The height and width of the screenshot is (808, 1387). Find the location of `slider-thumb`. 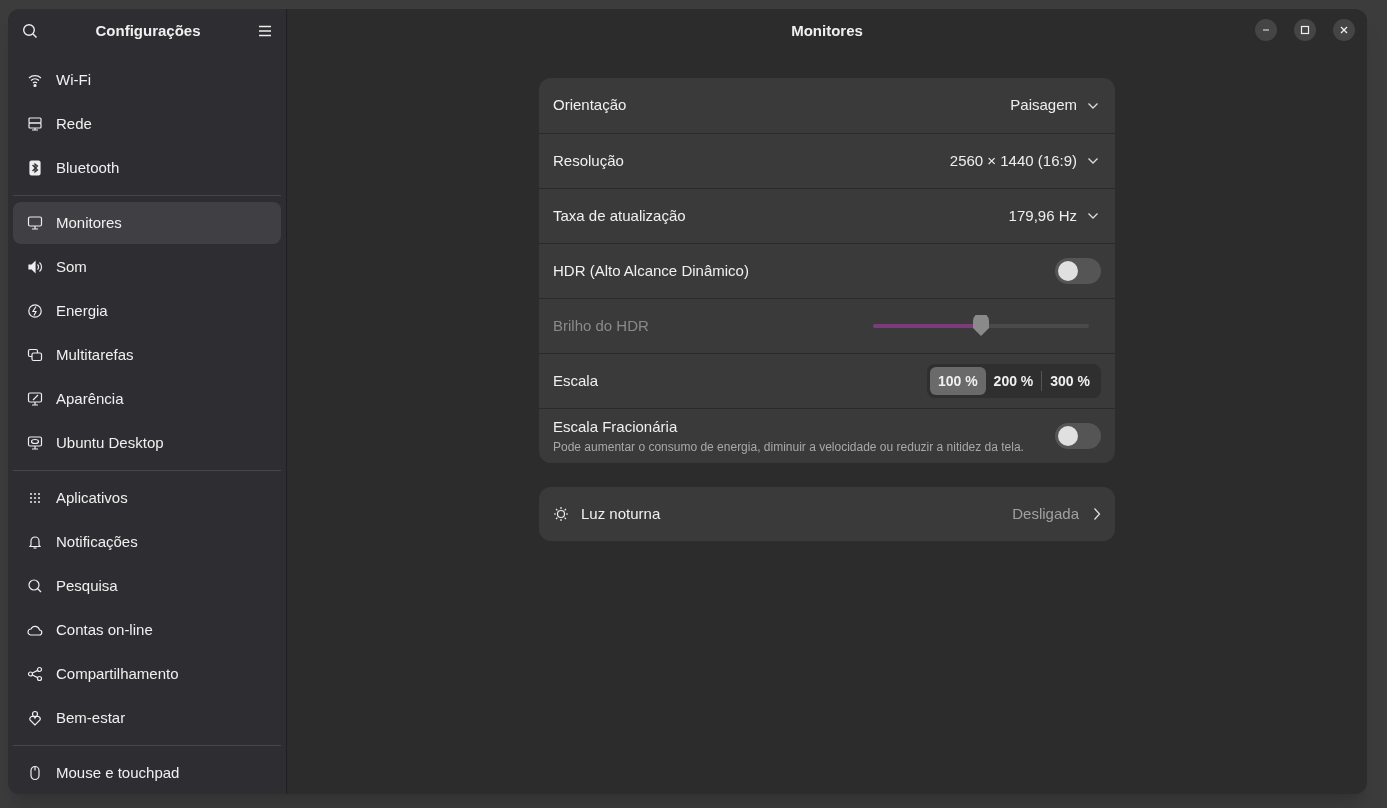

slider-thumb is located at coordinates (981, 326).